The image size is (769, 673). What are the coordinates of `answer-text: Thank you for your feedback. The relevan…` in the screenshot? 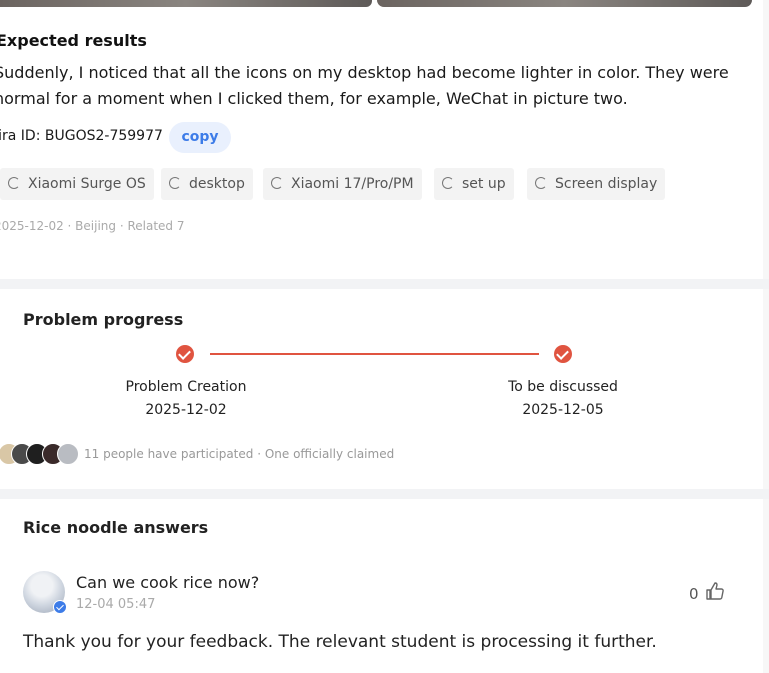 It's located at (340, 642).